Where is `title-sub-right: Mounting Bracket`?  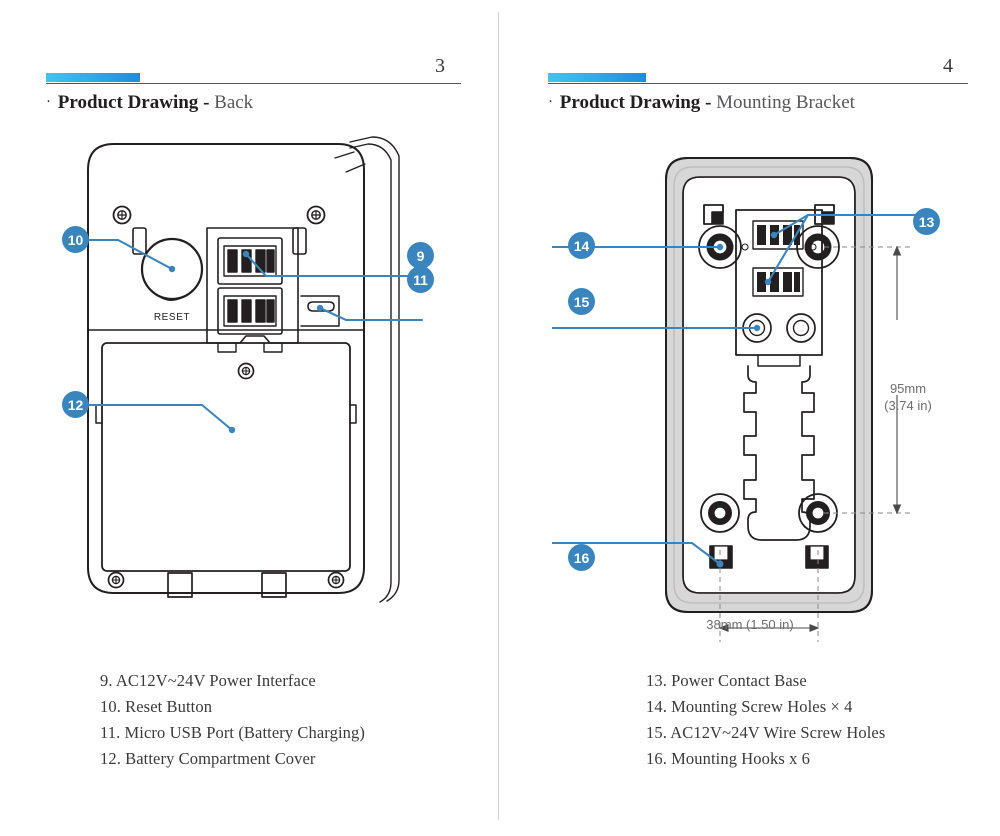
title-sub-right: Mounting Bracket is located at coordinates (785, 102).